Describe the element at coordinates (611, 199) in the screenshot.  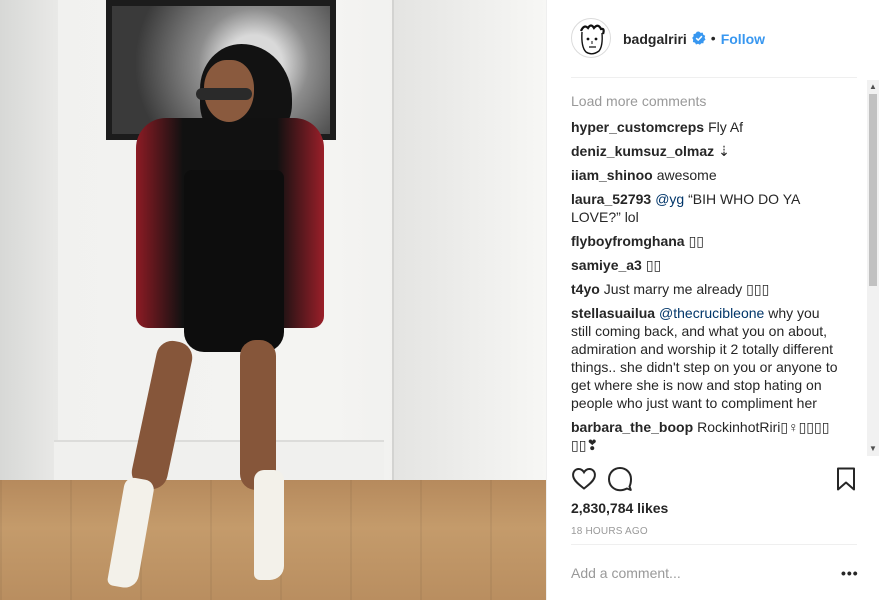
I see `comment-author: laura_52793` at that location.